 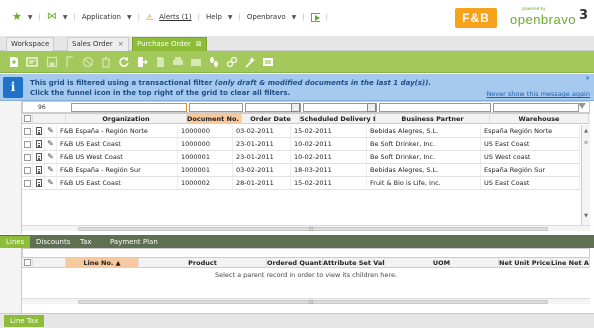 I want to click on email-button, so click(x=196, y=62).